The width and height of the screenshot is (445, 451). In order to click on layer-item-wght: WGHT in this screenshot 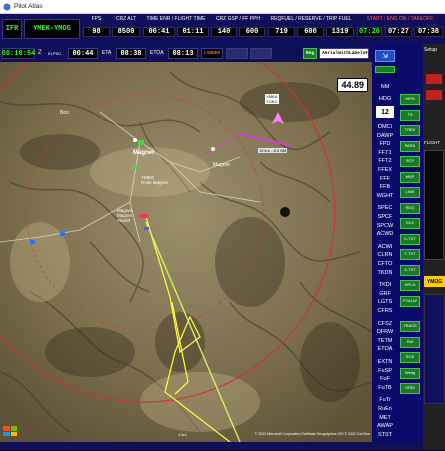, I will do `click(385, 196)`.